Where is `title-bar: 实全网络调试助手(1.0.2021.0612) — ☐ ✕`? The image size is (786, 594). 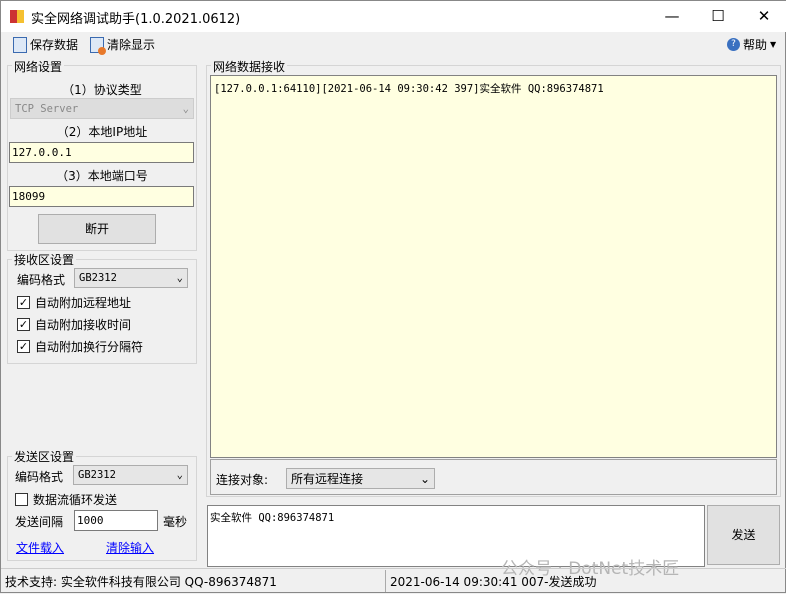
title-bar: 实全网络调试助手(1.0.2021.0612) — ☐ ✕ is located at coordinates (393, 16).